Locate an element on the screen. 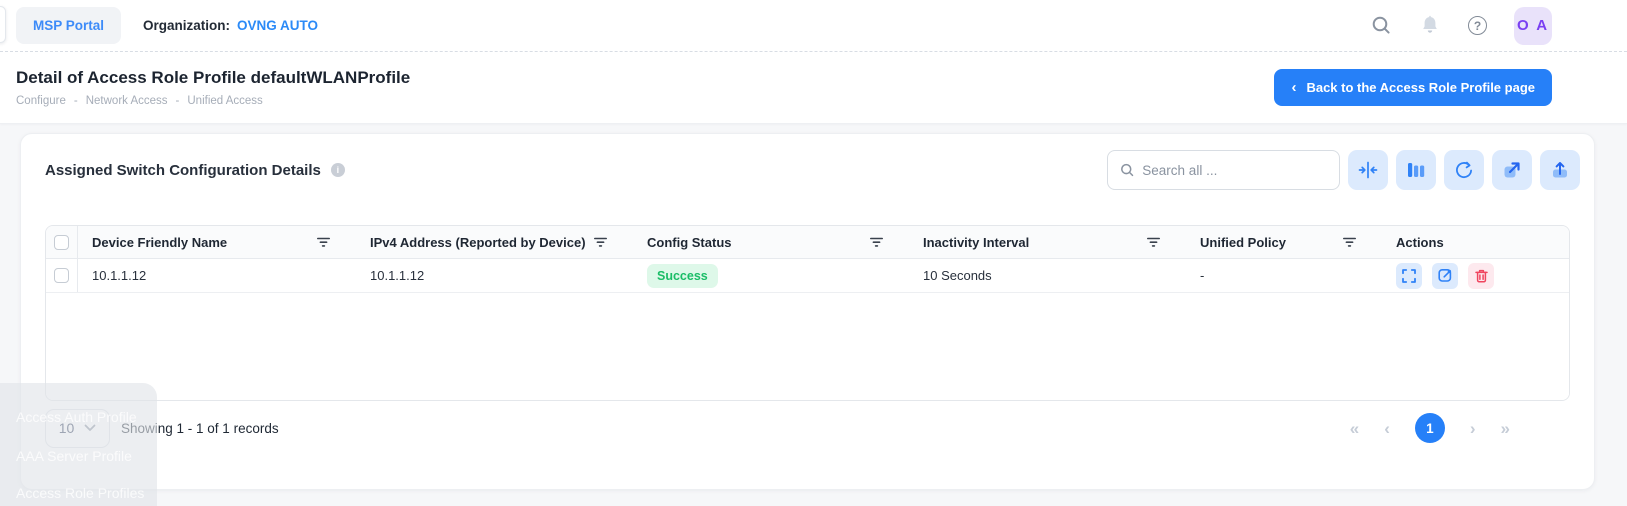  select-all-checkbox is located at coordinates (61, 242).